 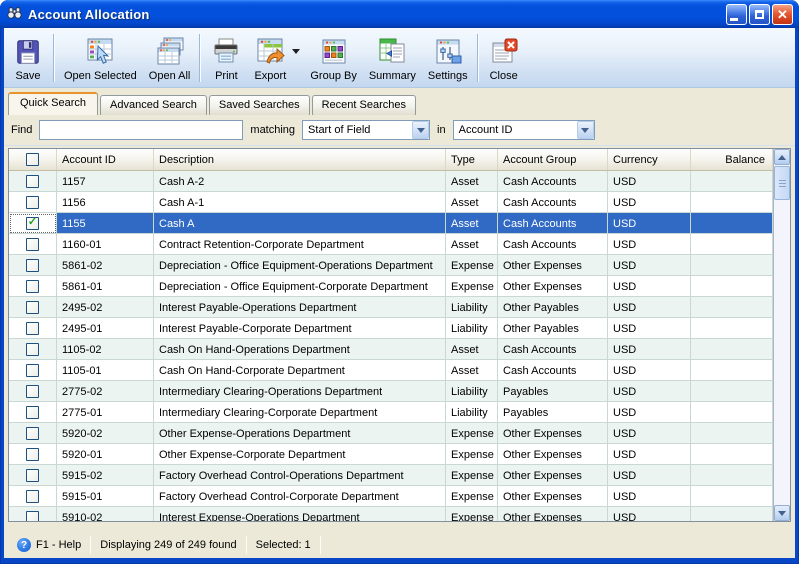 What do you see at coordinates (333, 58) in the screenshot?
I see `group-by-button: Group By` at bounding box center [333, 58].